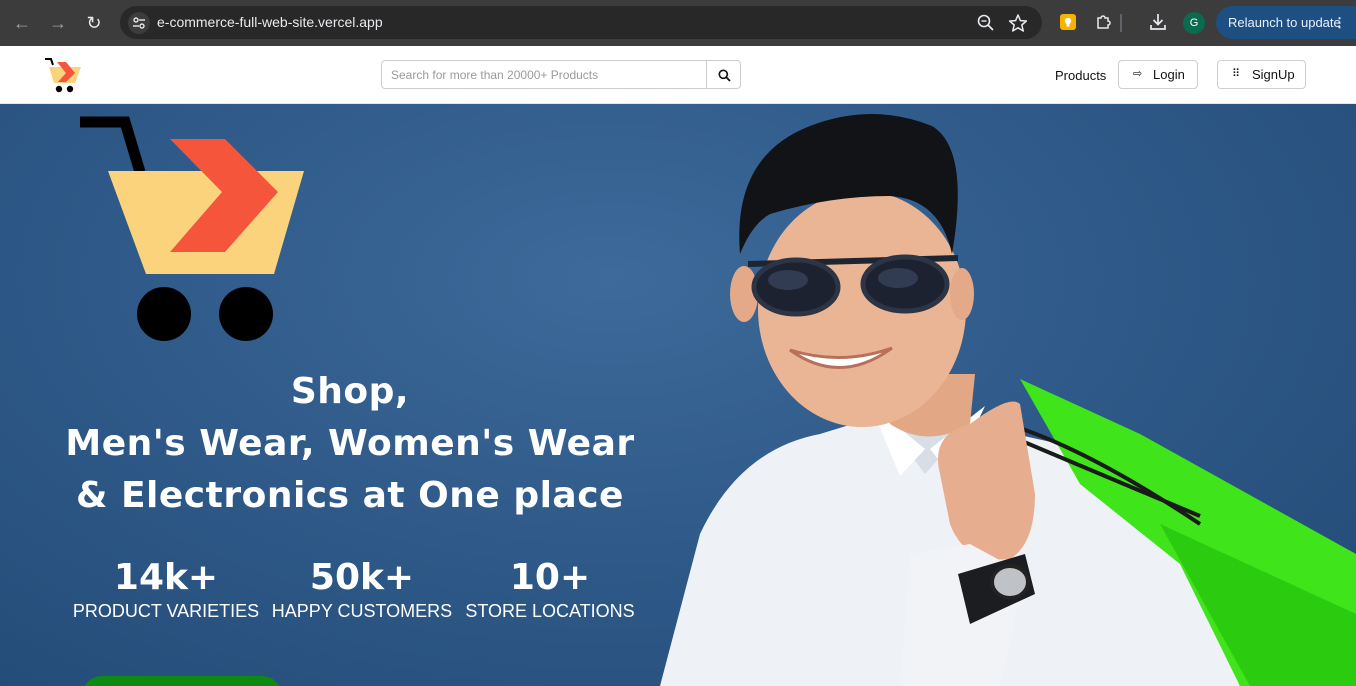 Image resolution: width=1356 pixels, height=686 pixels. I want to click on headline-line-1: Shop,, so click(350, 391).